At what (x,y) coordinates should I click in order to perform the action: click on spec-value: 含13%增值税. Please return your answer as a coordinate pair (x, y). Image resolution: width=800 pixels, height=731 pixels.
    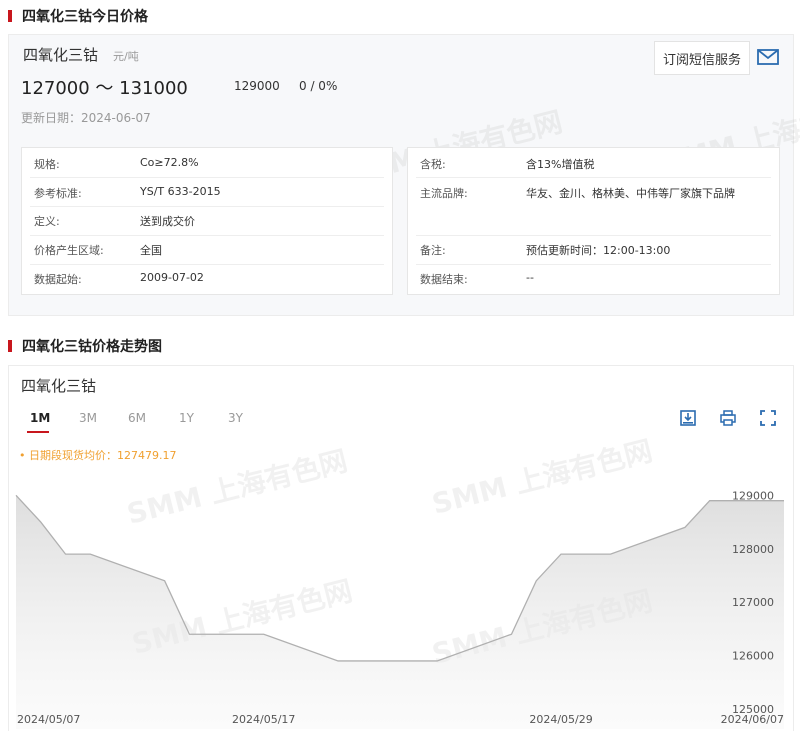
    Looking at the image, I should click on (560, 164).